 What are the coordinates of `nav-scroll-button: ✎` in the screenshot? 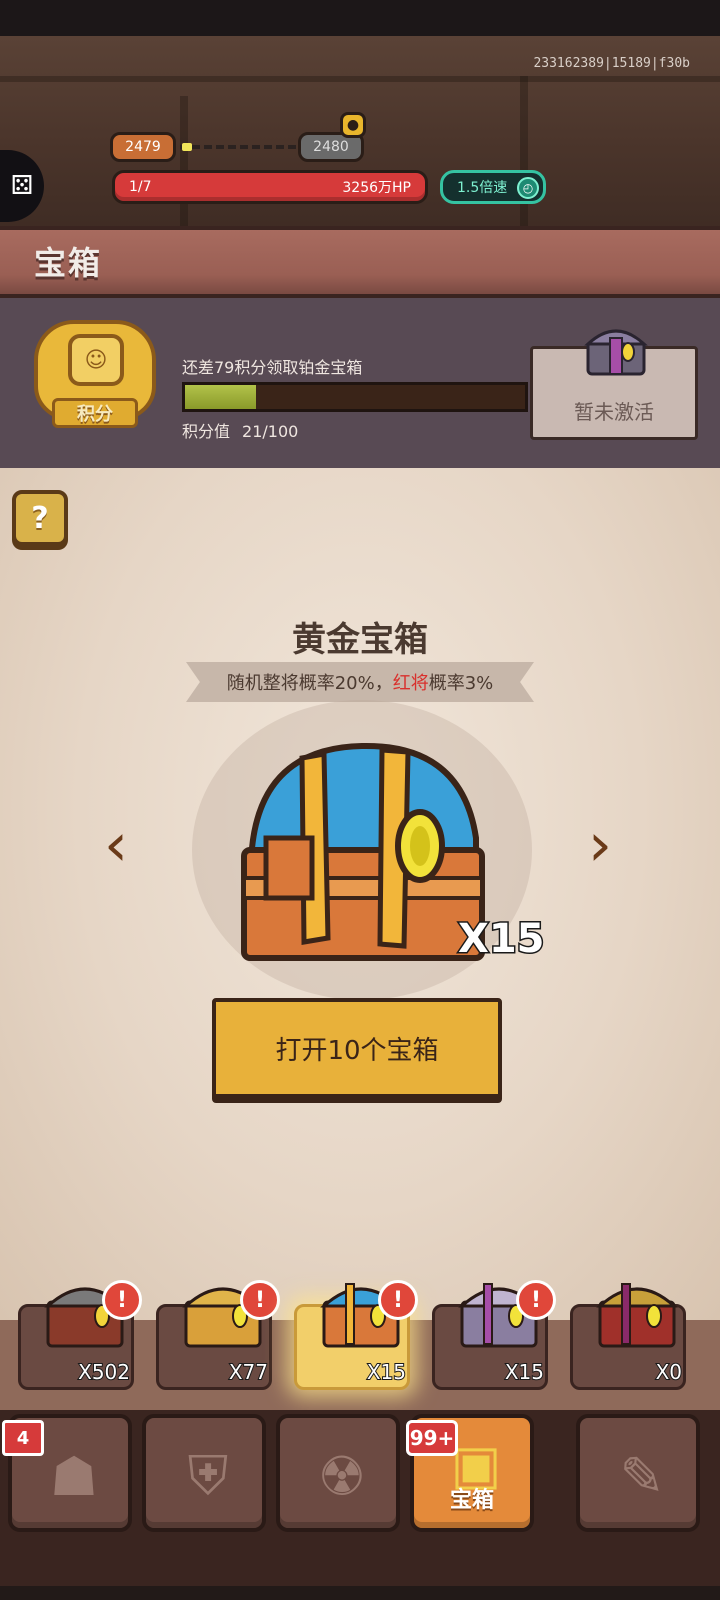 It's located at (638, 1473).